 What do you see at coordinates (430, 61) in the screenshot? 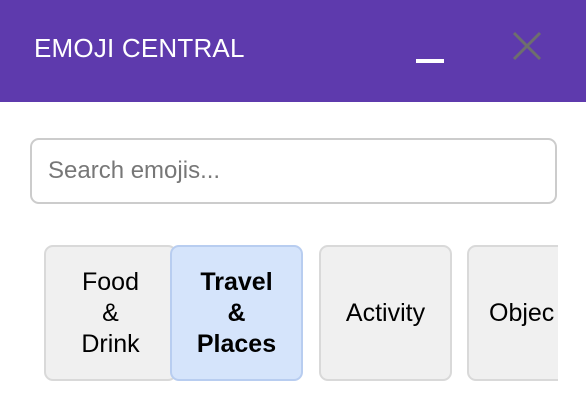
I see `minimize-icon` at bounding box center [430, 61].